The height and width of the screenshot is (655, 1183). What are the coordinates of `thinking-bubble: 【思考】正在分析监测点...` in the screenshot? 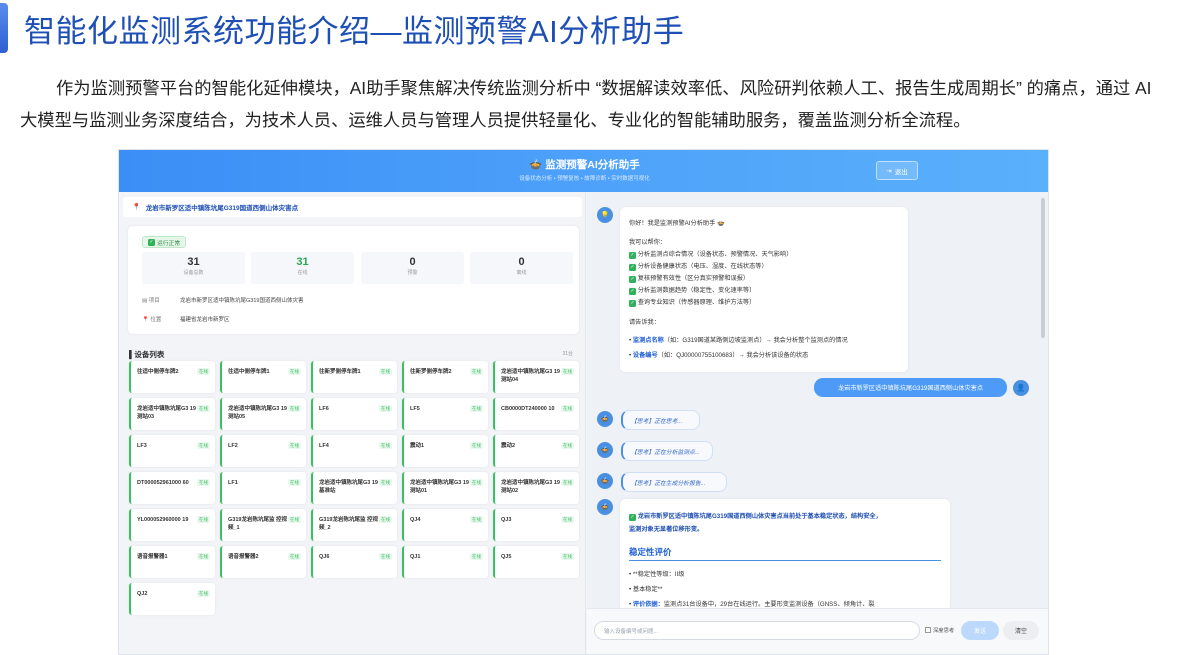 It's located at (667, 451).